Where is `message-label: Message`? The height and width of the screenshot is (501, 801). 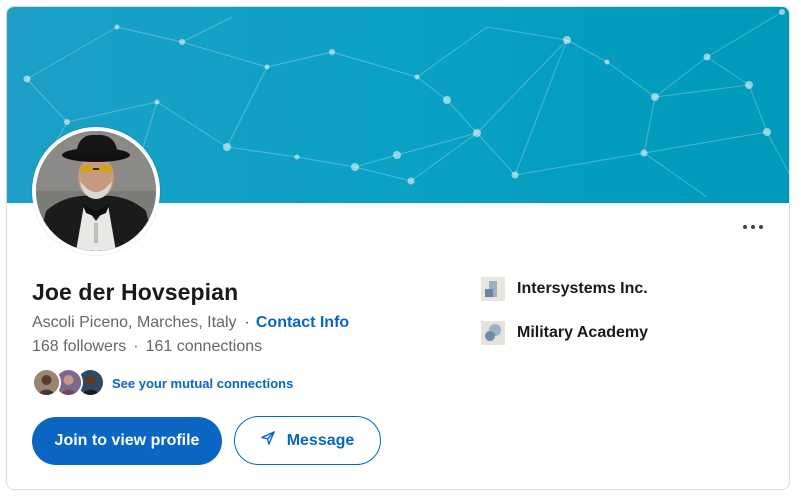 message-label: Message is located at coordinates (320, 440).